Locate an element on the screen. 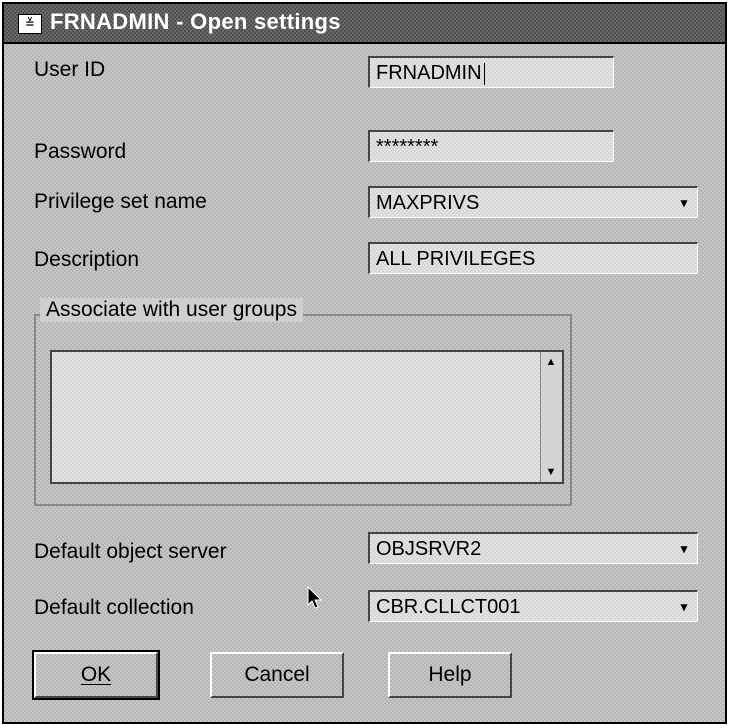  title-bar: ≚ FRNADMIN - Open settings is located at coordinates (364, 24).